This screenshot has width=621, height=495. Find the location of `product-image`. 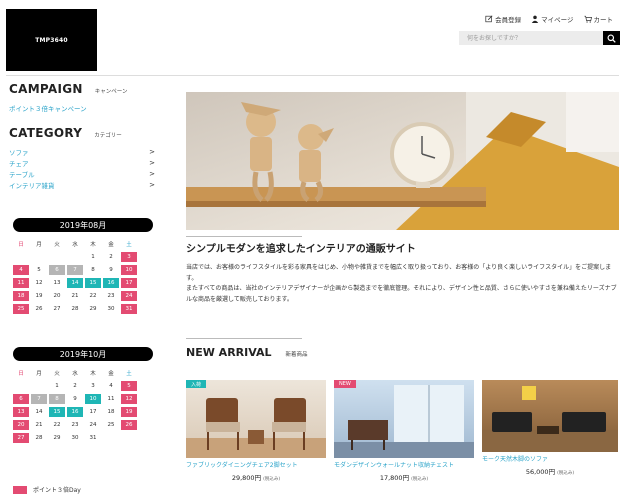

product-image is located at coordinates (550, 416).